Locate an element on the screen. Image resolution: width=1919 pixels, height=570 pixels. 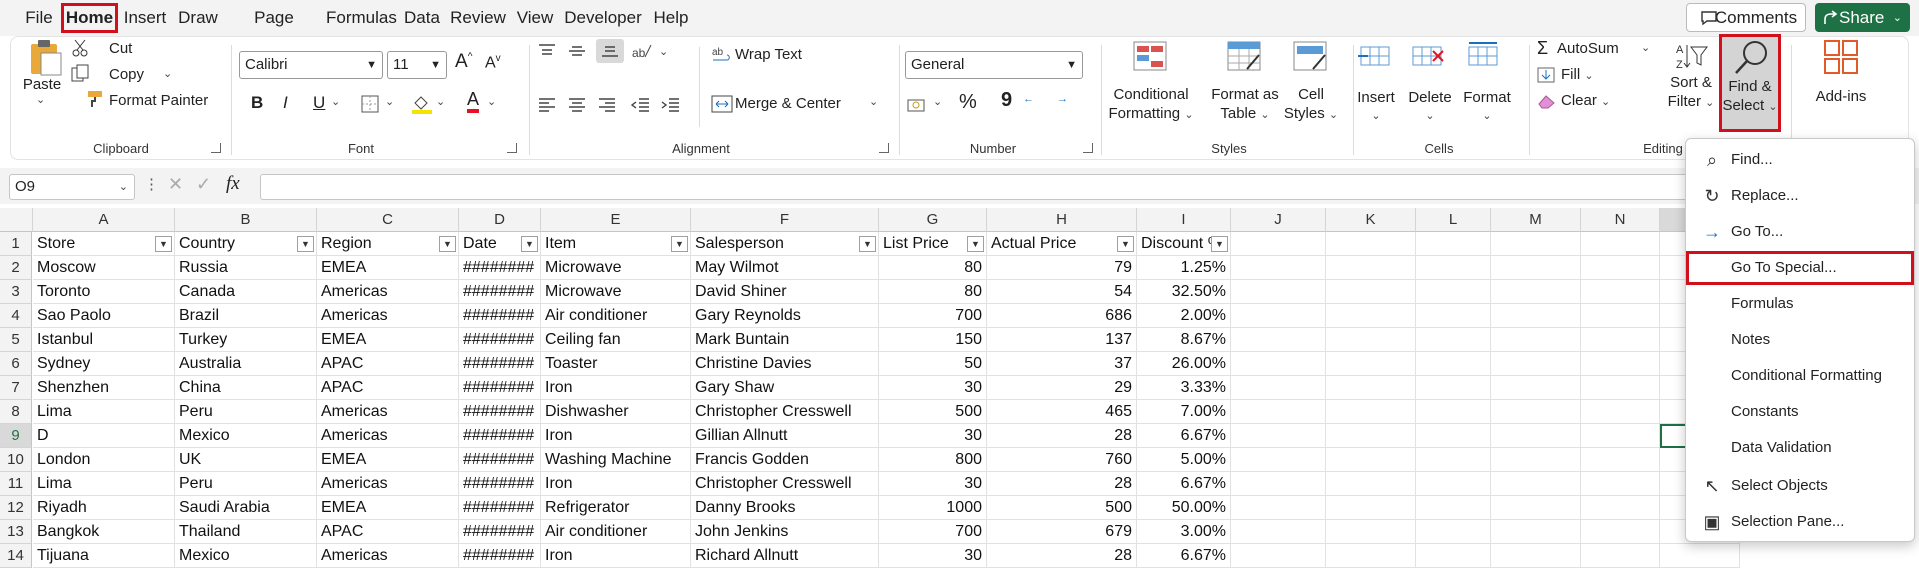
table-cell: Microwave is located at coordinates (616, 268).